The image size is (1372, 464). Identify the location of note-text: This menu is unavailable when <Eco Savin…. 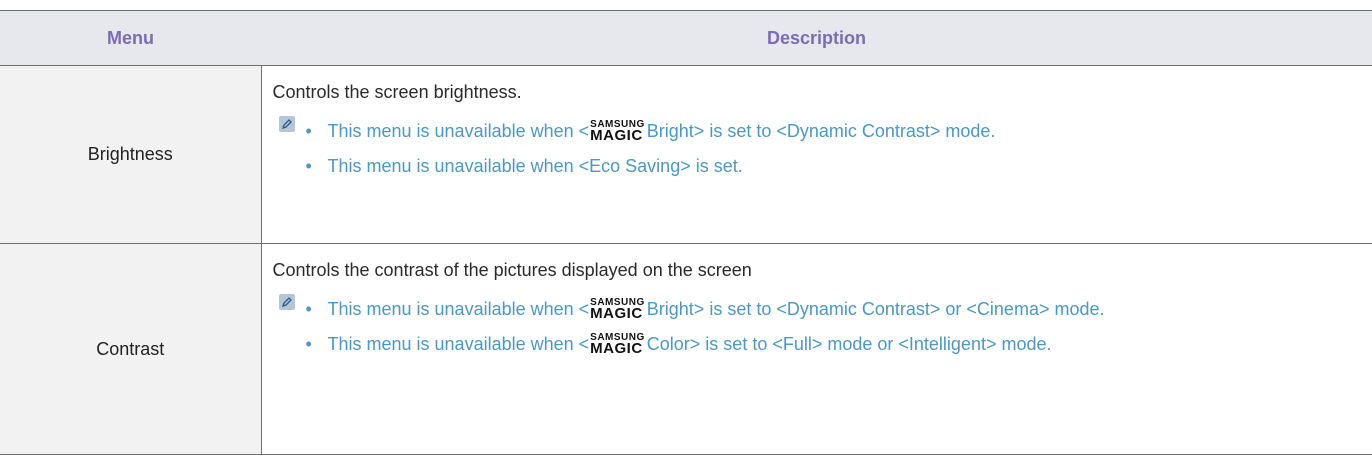
(535, 166).